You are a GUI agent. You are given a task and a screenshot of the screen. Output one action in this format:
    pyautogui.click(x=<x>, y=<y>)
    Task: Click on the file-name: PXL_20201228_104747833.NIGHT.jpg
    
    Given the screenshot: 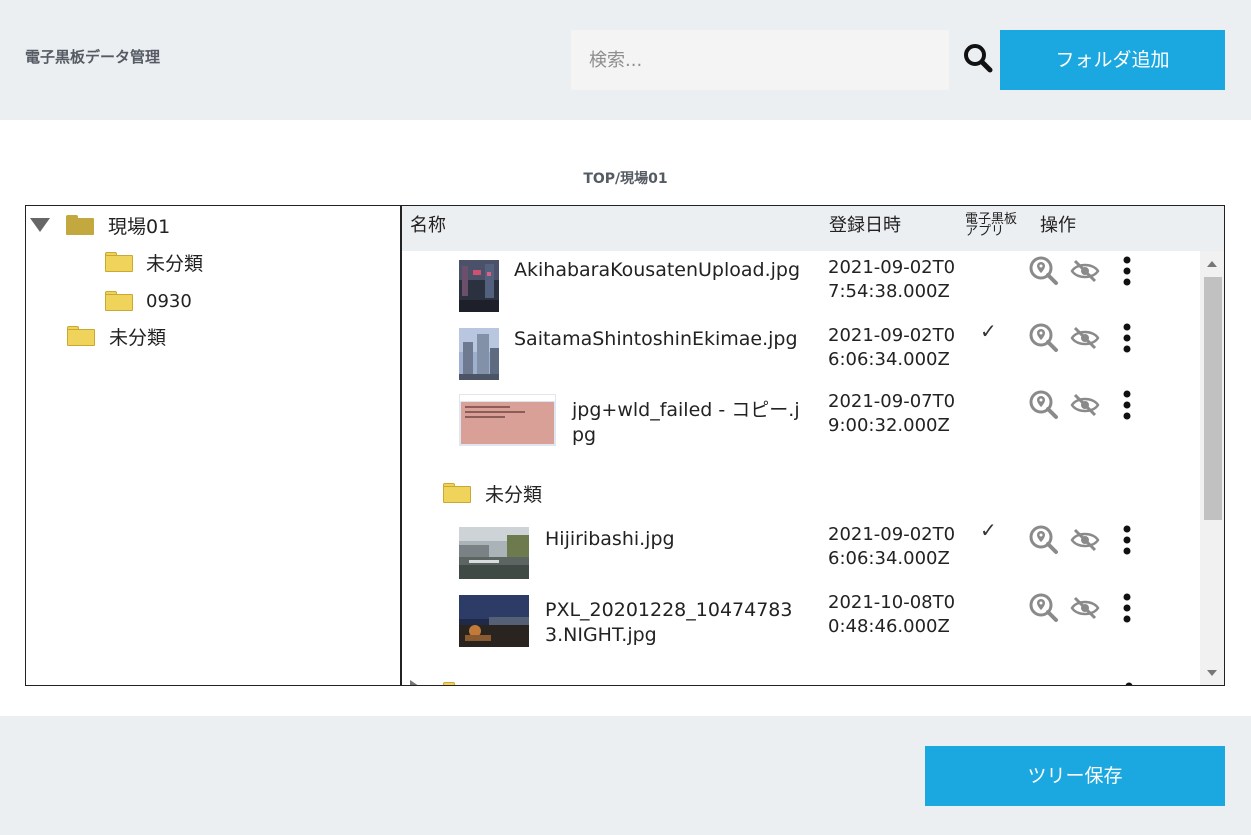 What is the action you would take?
    pyautogui.click(x=675, y=623)
    